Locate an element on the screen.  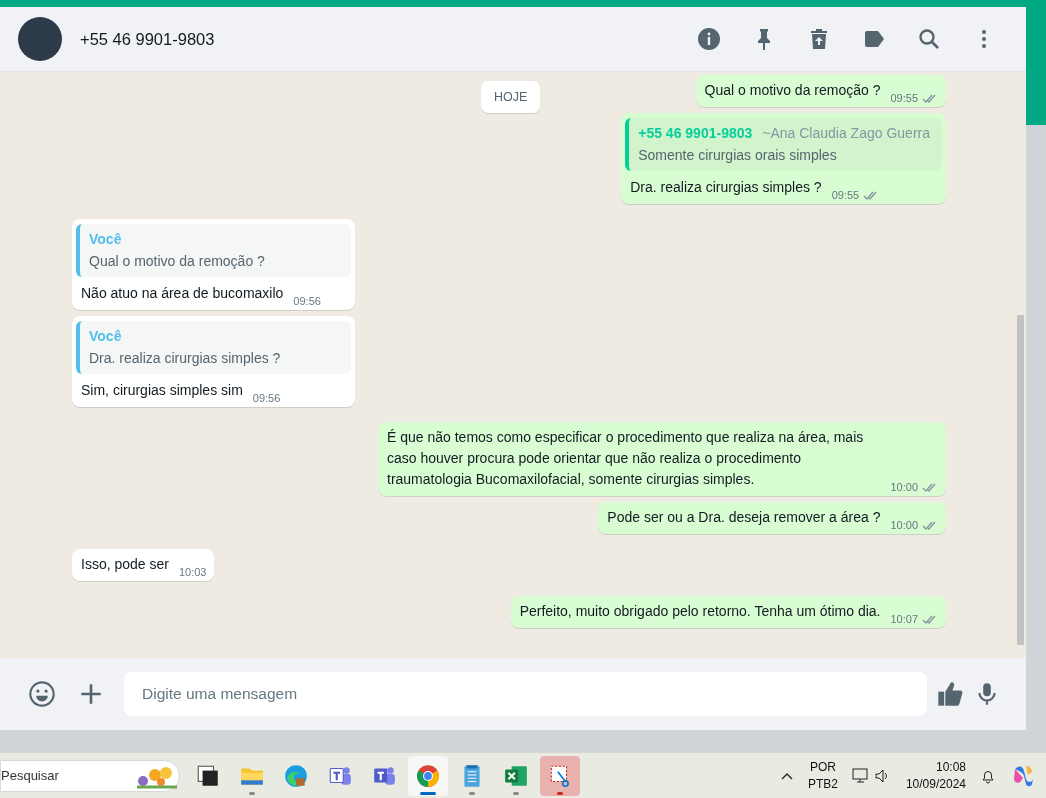
message-input: Digite uma mensagem is located at coordinates (525, 694).